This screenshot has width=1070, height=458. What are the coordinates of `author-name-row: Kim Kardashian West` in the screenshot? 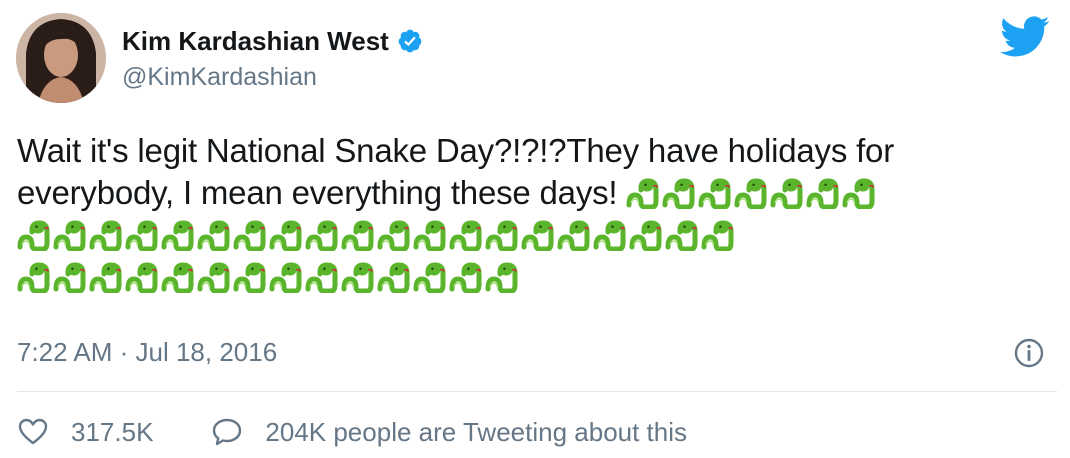 It's located at (272, 41).